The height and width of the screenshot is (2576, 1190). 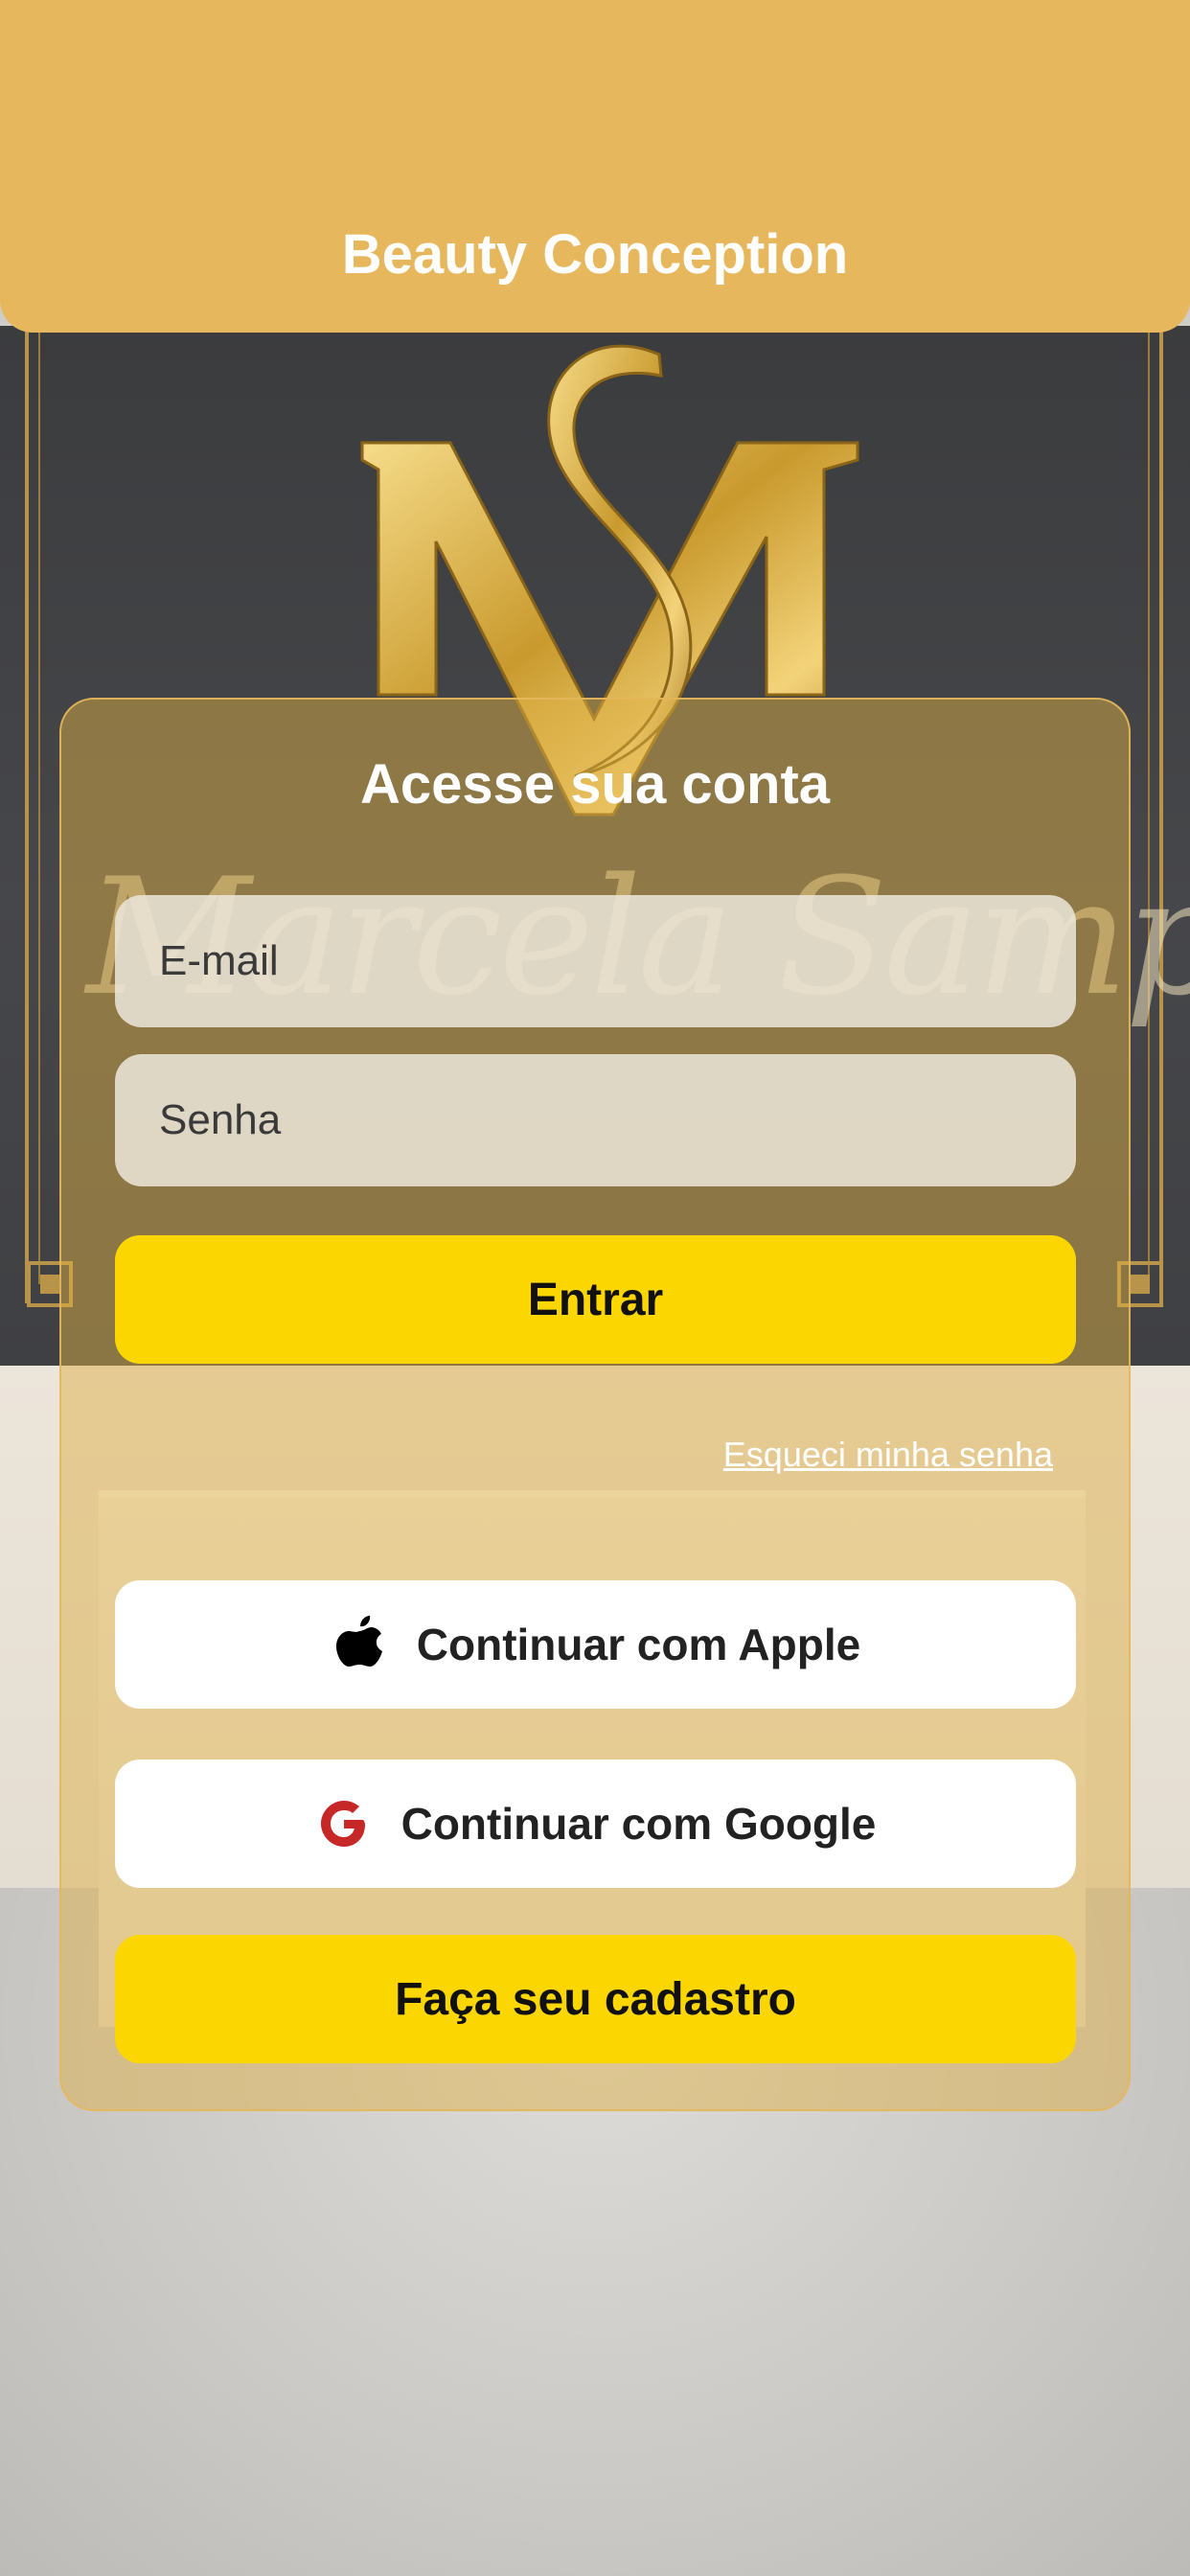 What do you see at coordinates (888, 1455) in the screenshot?
I see `forgot-password-link: Esqueci minha senha` at bounding box center [888, 1455].